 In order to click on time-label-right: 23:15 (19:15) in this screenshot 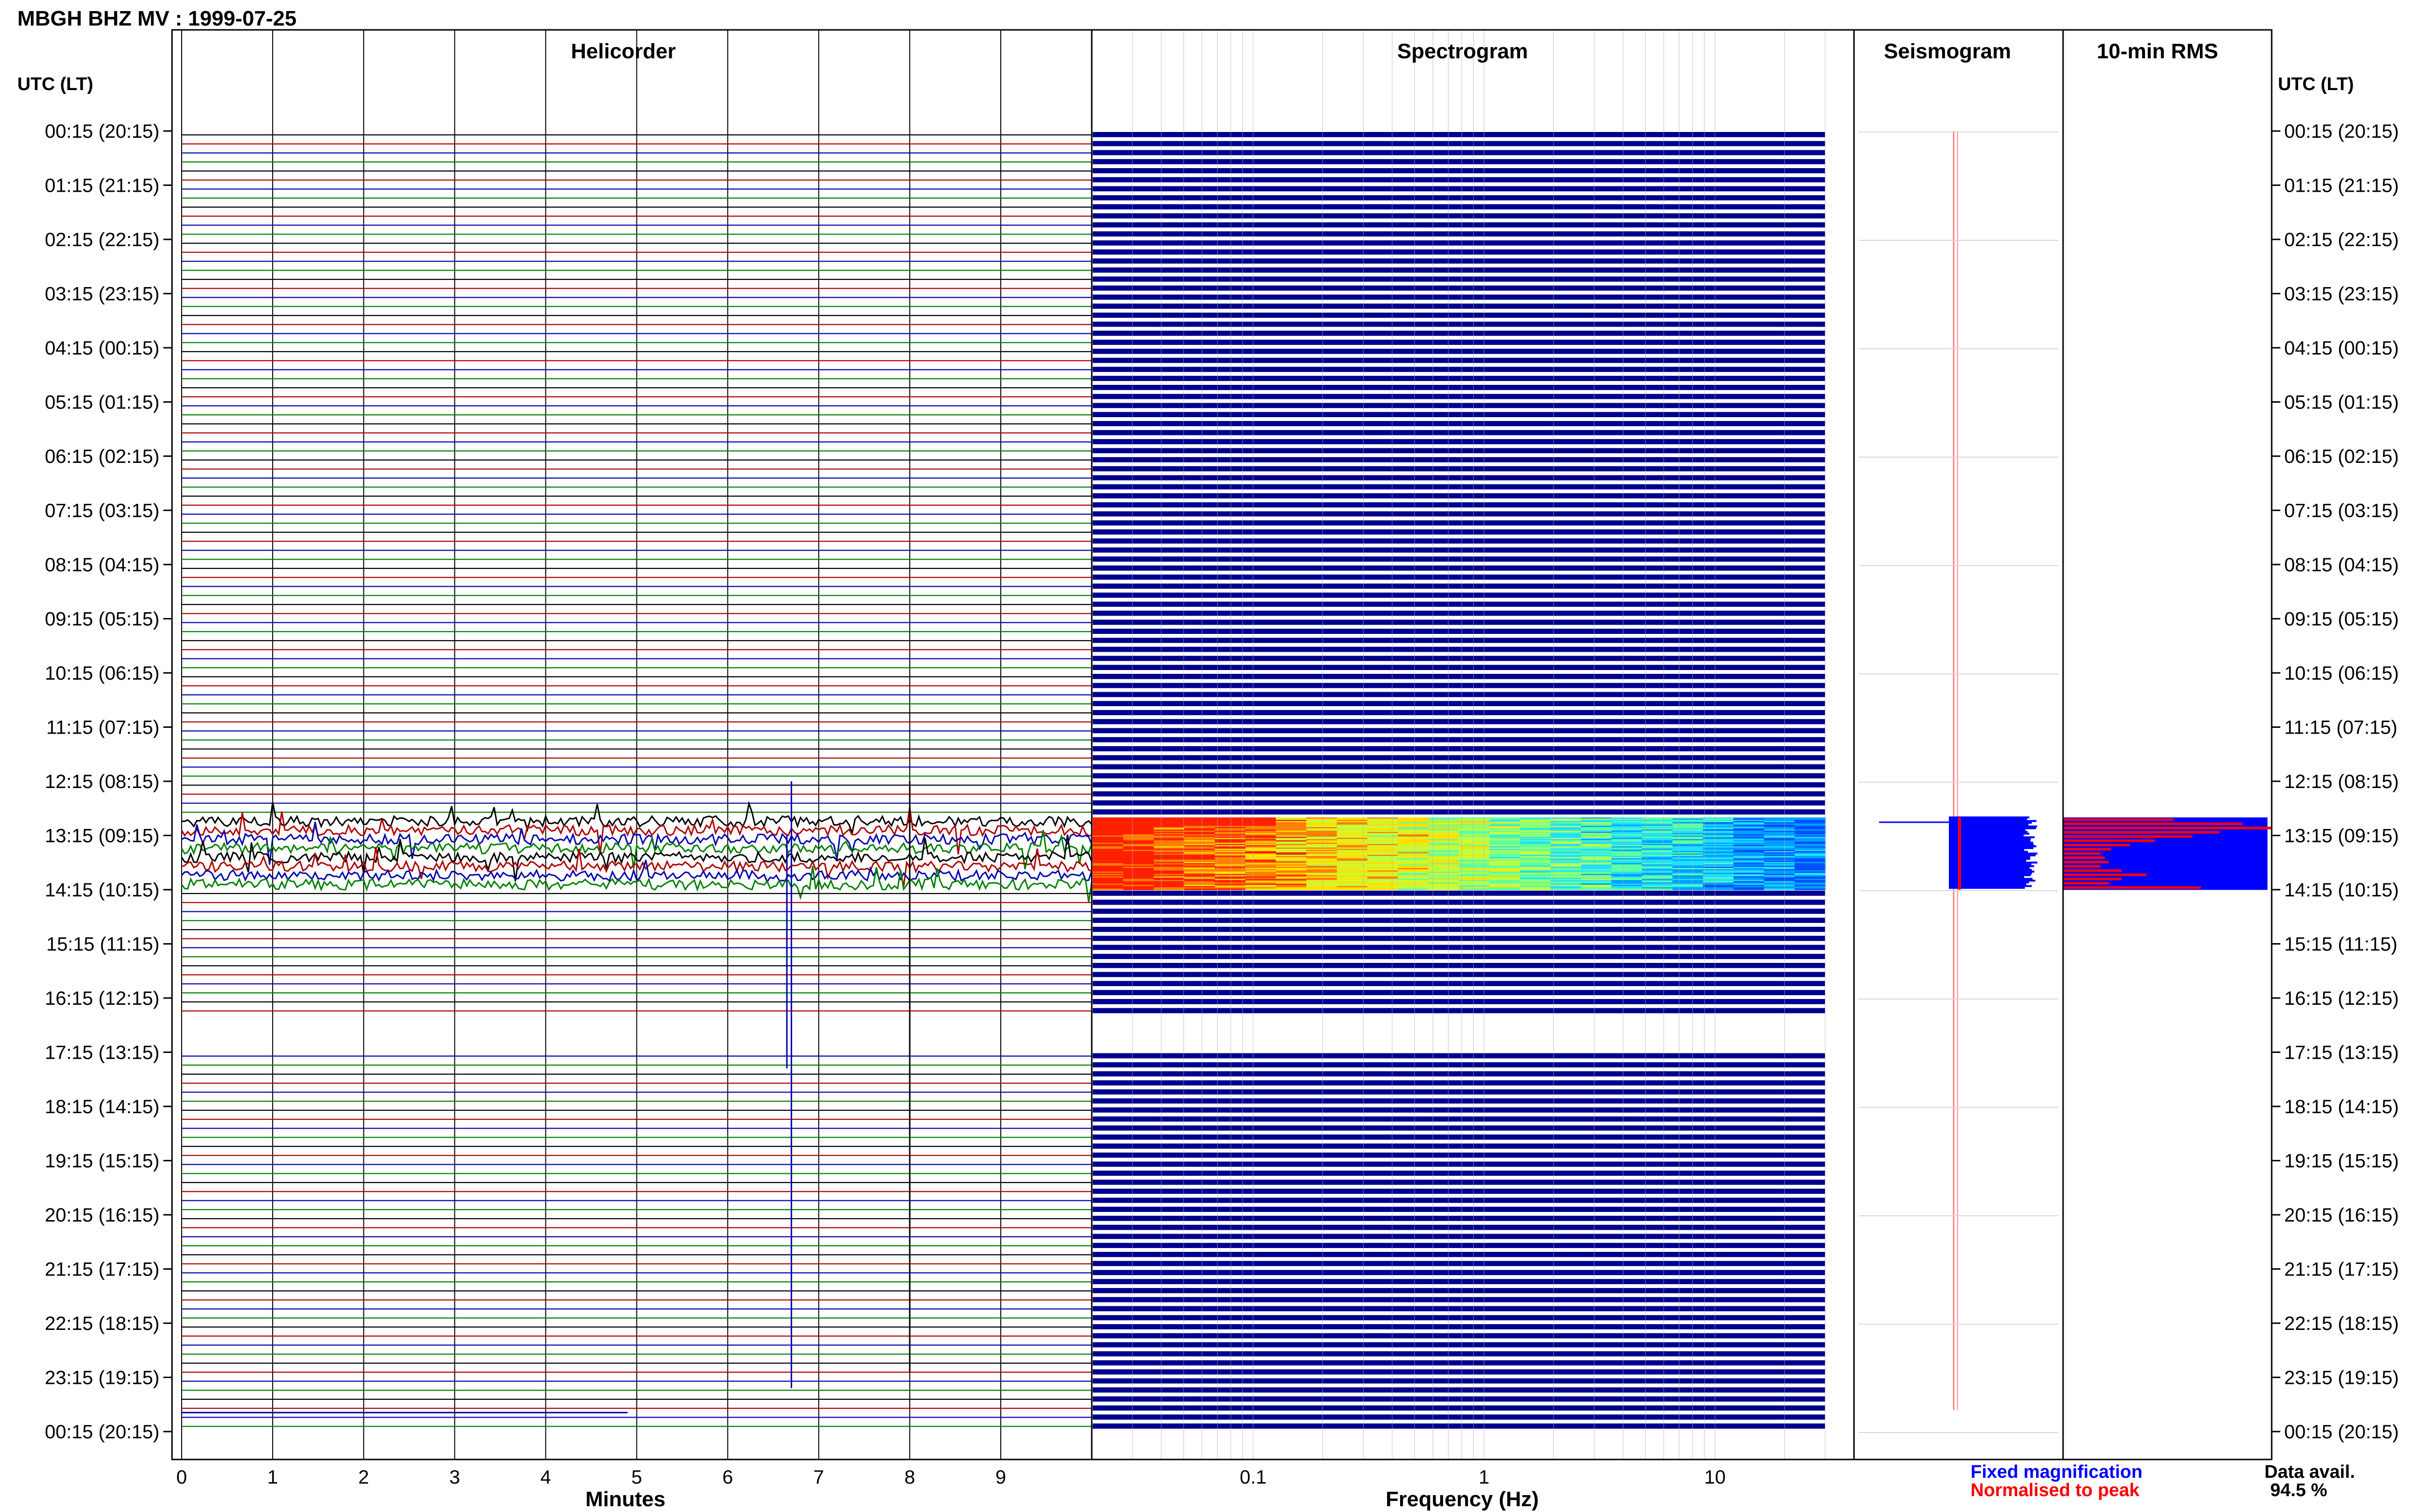, I will do `click(2341, 1378)`.